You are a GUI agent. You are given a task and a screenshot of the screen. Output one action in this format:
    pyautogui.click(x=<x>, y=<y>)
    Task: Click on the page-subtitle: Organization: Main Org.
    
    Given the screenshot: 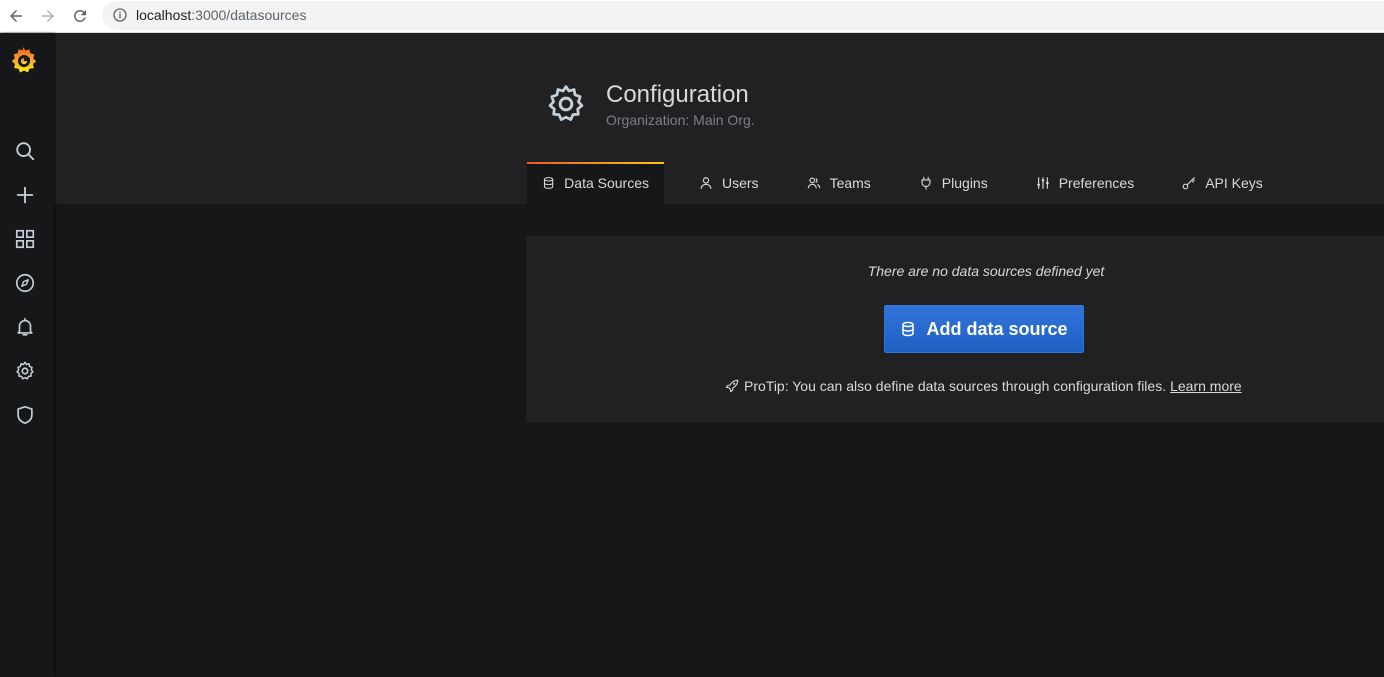 What is the action you would take?
    pyautogui.click(x=680, y=120)
    